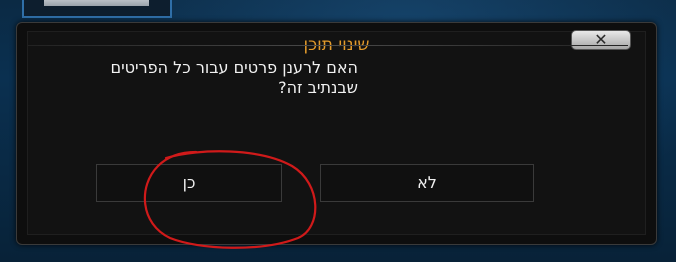 Image resolution: width=676 pixels, height=262 pixels. What do you see at coordinates (318, 87) in the screenshot?
I see `dialog-message-line-2: שבנתיב זה?` at bounding box center [318, 87].